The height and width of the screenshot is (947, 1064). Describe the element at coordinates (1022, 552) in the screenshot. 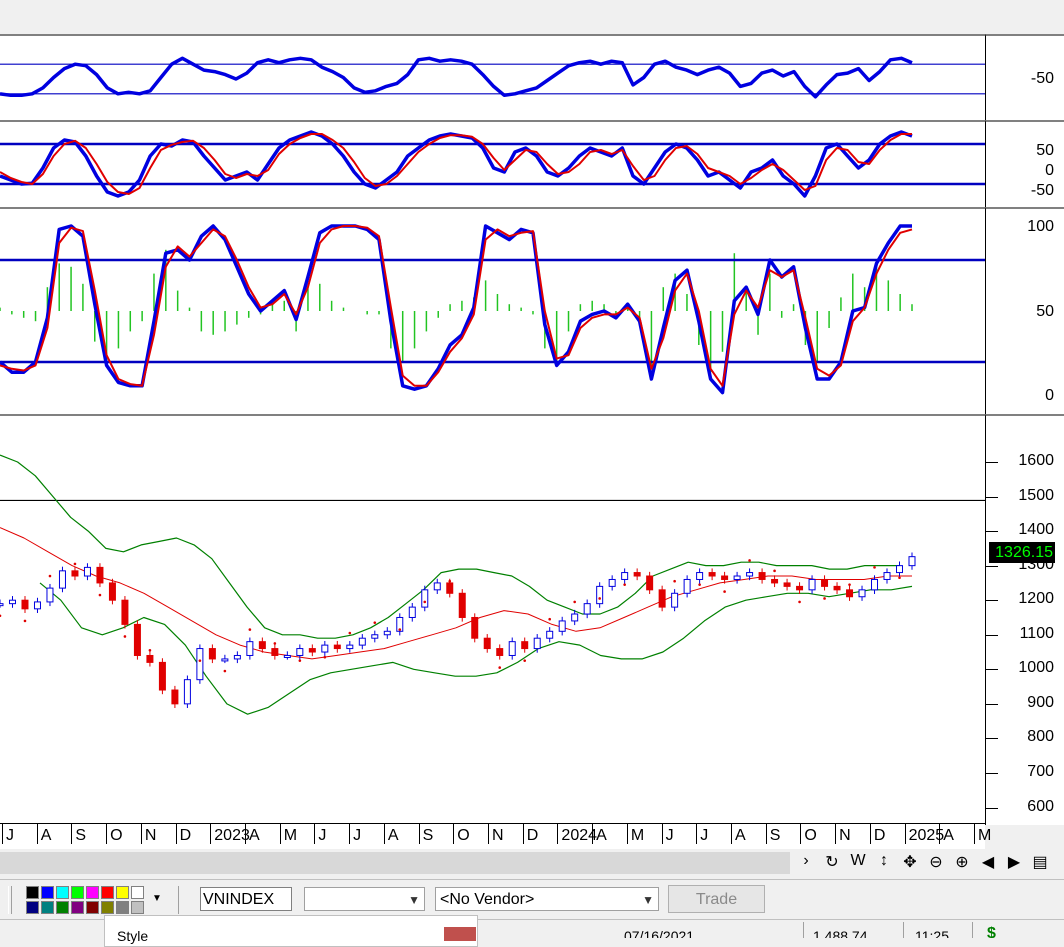

I see `last-price-tag: 1326.15` at that location.